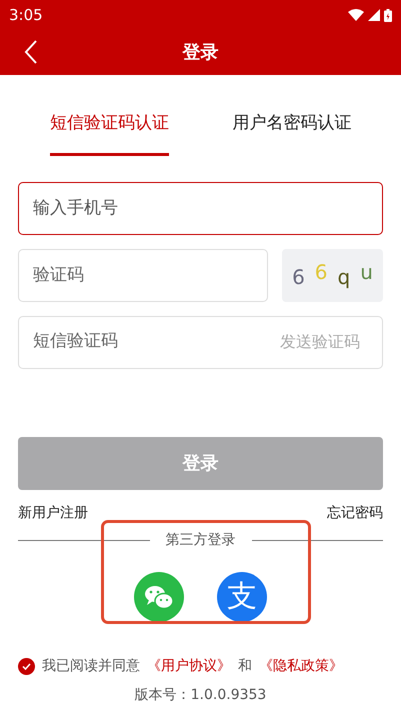 This screenshot has height=713, width=401. Describe the element at coordinates (356, 15) in the screenshot. I see `wifi-icon` at that location.